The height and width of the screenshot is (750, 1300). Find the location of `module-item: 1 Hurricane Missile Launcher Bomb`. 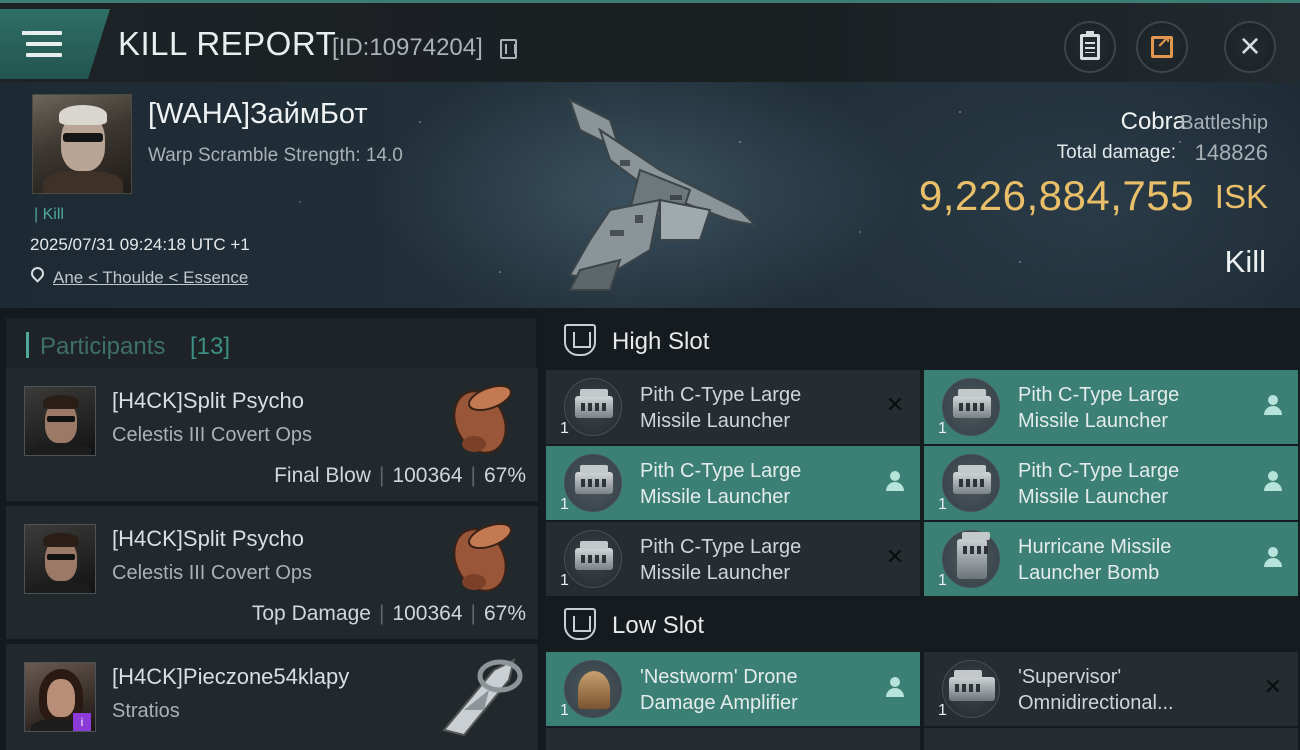

module-item: 1 Hurricane Missile Launcher Bomb is located at coordinates (1111, 559).